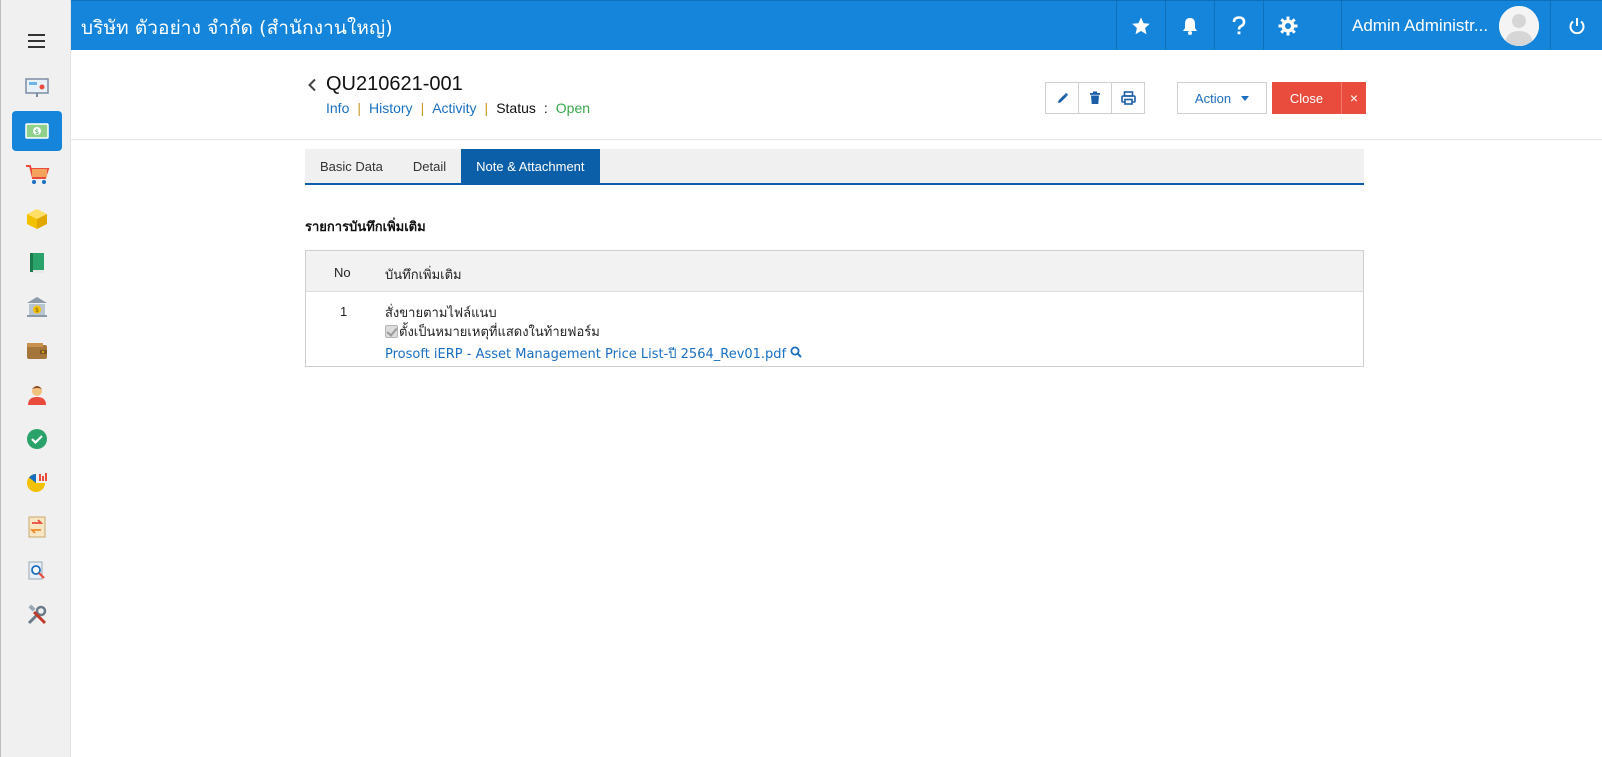 Image resolution: width=1602 pixels, height=757 pixels. I want to click on page-title: QU210621-001, so click(394, 84).